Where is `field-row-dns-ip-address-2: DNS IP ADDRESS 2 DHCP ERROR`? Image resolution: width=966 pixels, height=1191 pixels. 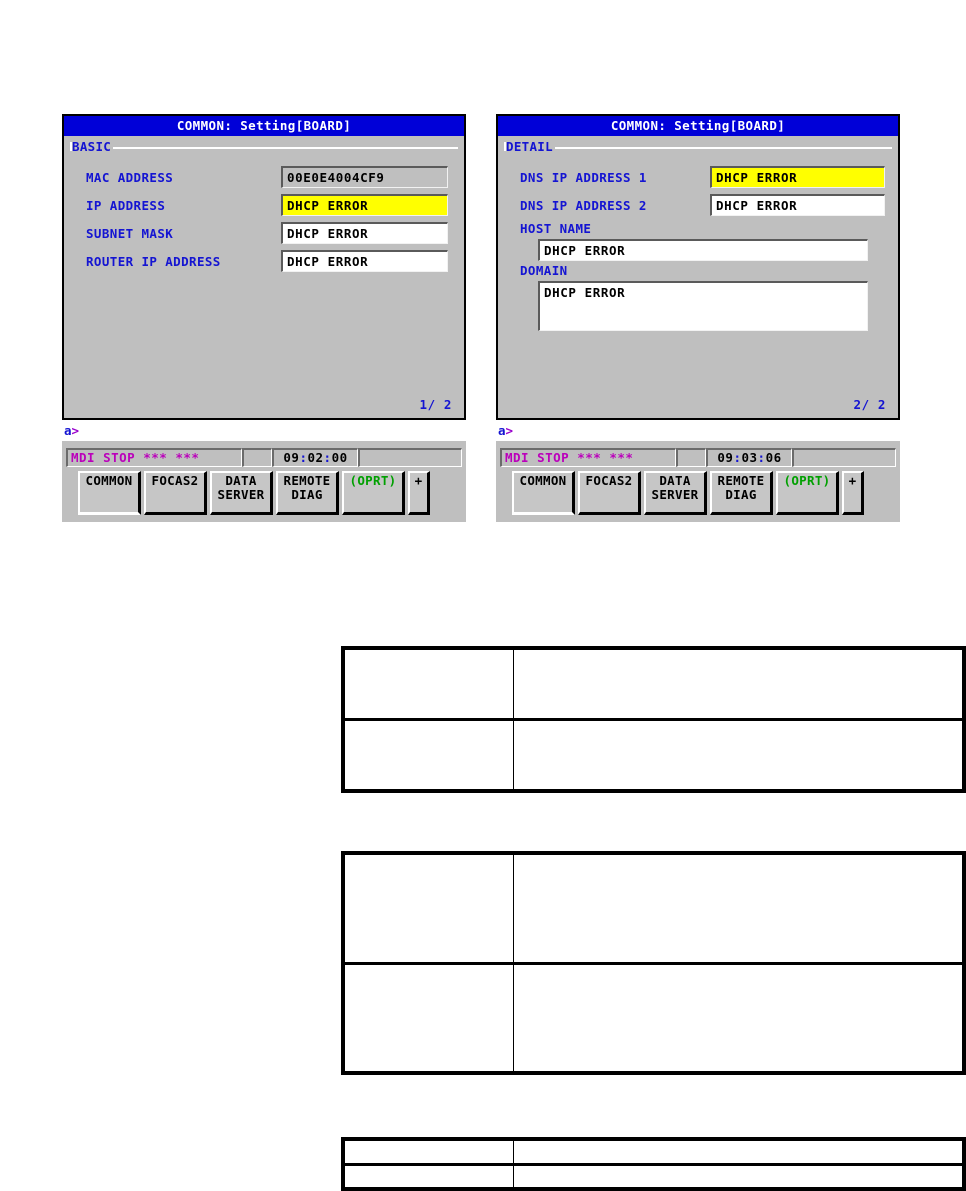
field-row-dns-ip-address-2: DNS IP ADDRESS 2 DHCP ERROR is located at coordinates (698, 205).